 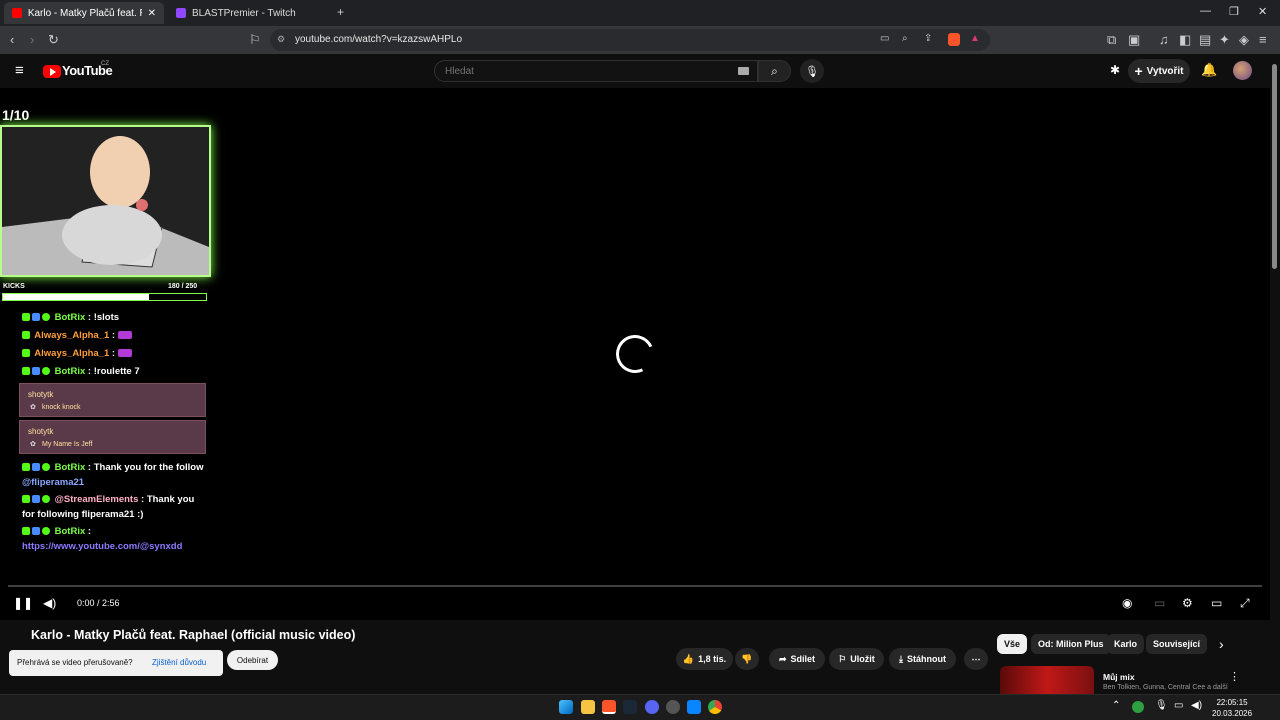 What do you see at coordinates (704, 659) in the screenshot?
I see `like-button: 👍 1,8 tis.` at bounding box center [704, 659].